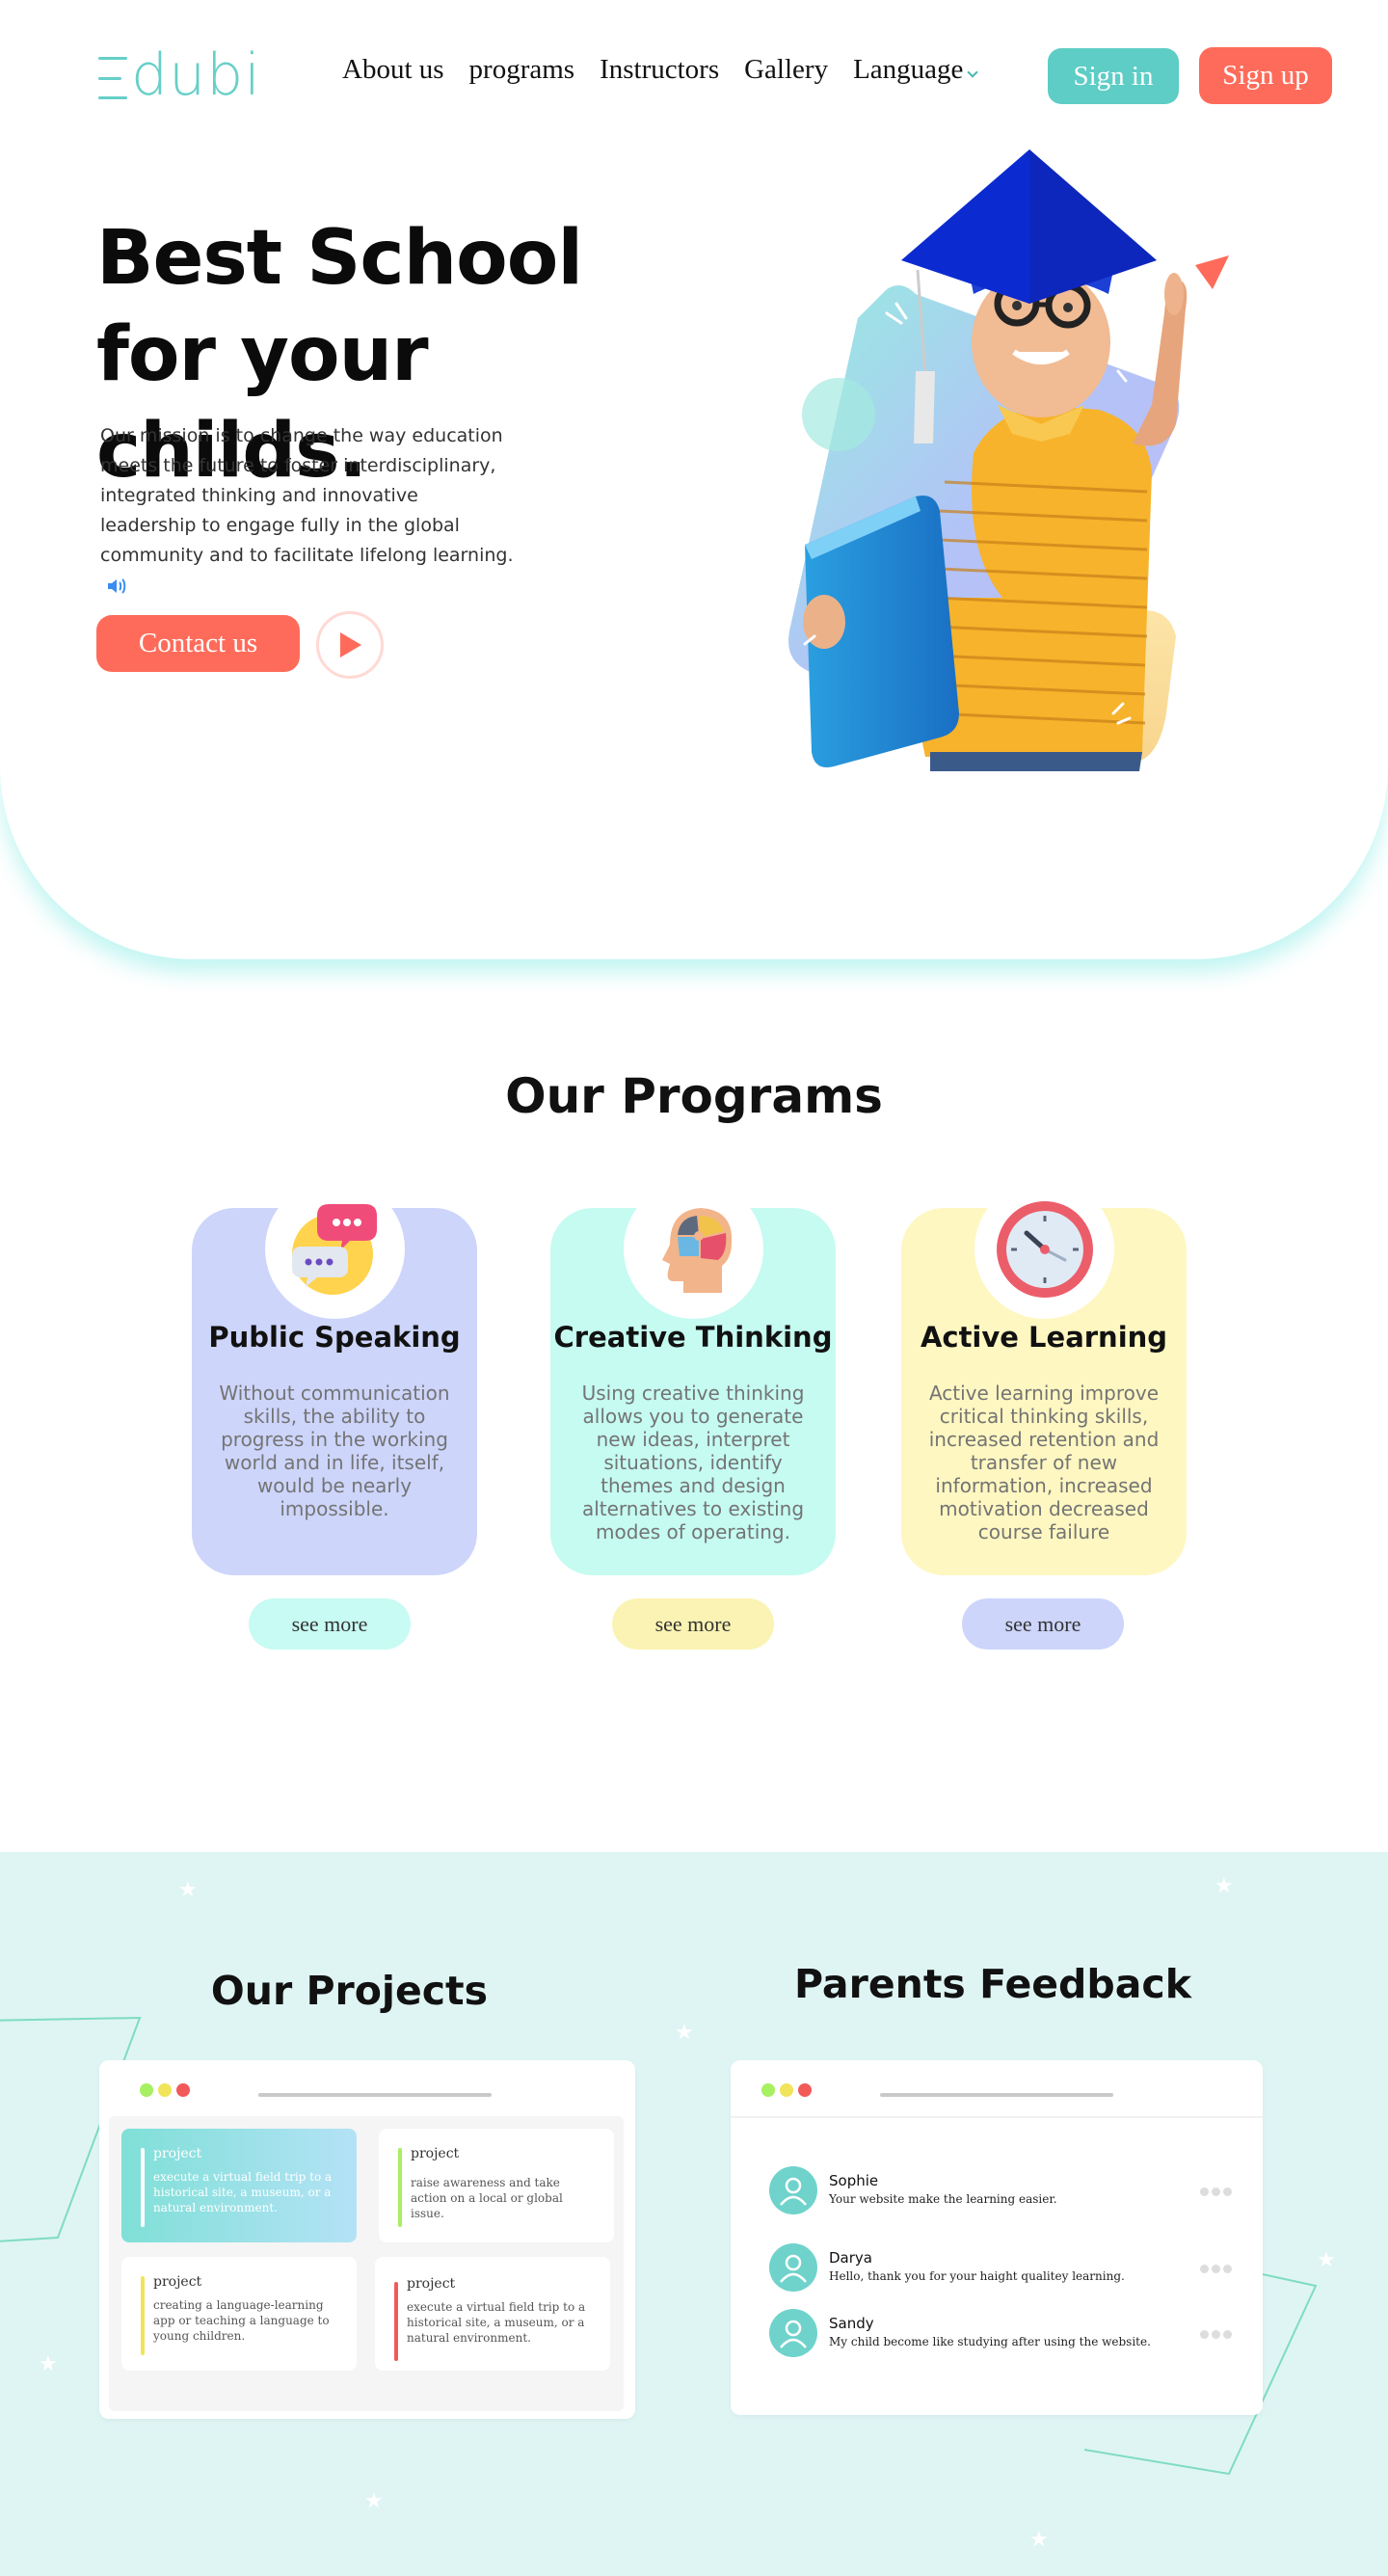 Image resolution: width=1388 pixels, height=2576 pixels. Describe the element at coordinates (786, 70) in the screenshot. I see `nav-gallery: Gallery` at that location.